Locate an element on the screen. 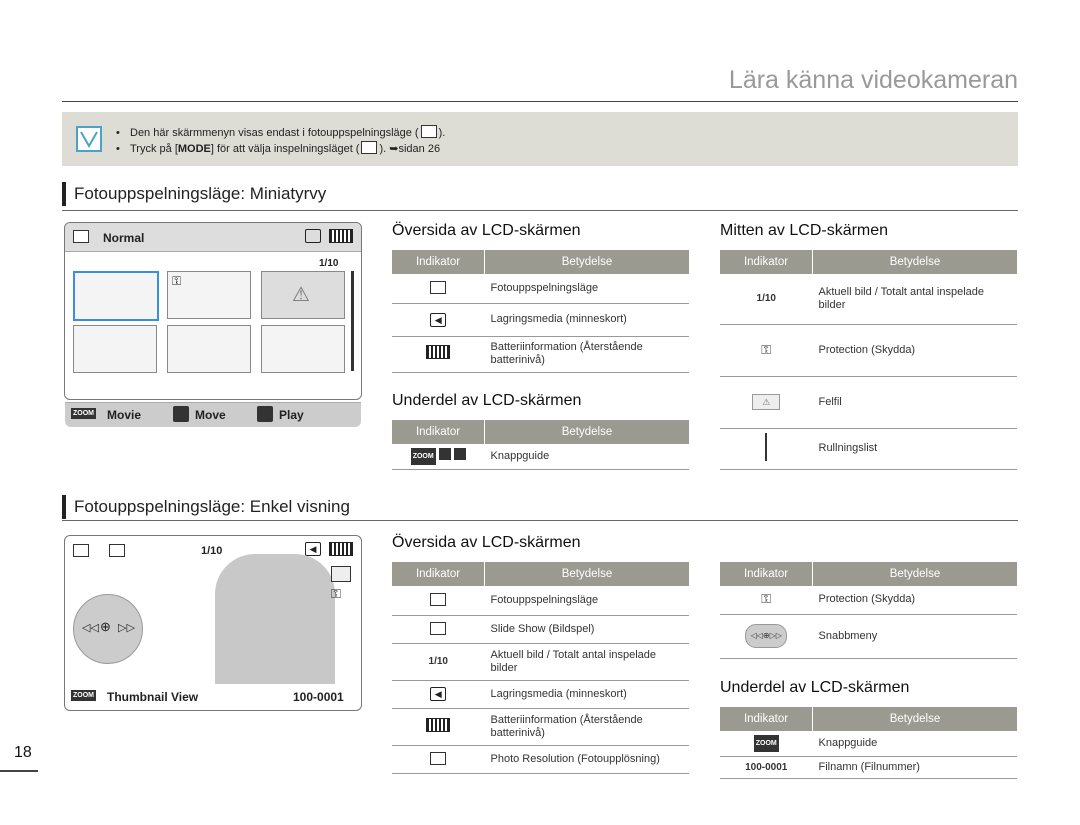 The image size is (1080, 825). storage-card-icon is located at coordinates (313, 236).